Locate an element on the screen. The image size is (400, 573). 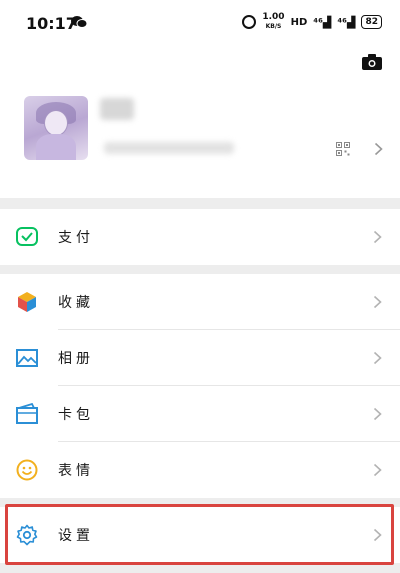
cards-icon is located at coordinates (27, 413).